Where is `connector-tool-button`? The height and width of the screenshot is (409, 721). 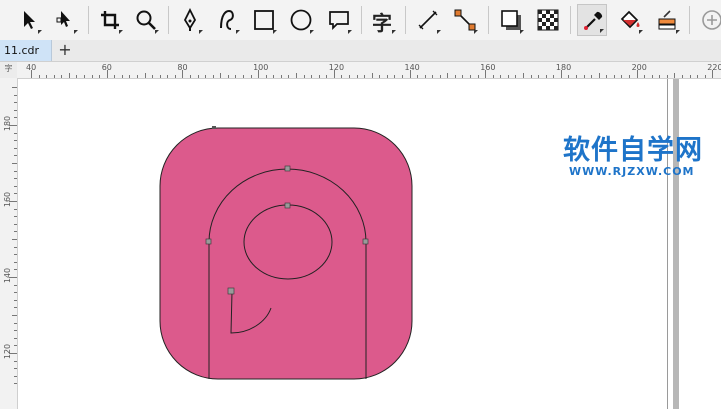 connector-tool-button is located at coordinates (465, 20).